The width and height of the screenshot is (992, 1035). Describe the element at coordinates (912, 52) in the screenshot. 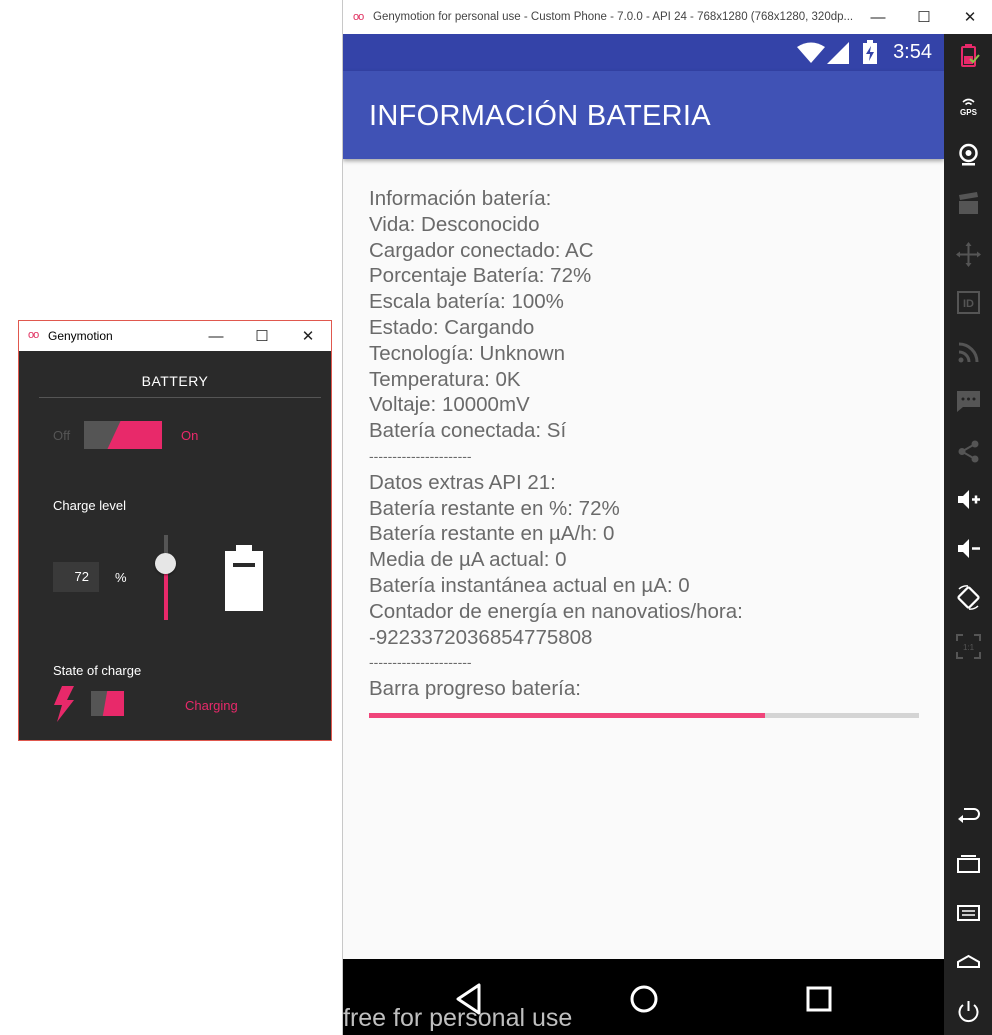

I see `status-clock: 3:54` at that location.